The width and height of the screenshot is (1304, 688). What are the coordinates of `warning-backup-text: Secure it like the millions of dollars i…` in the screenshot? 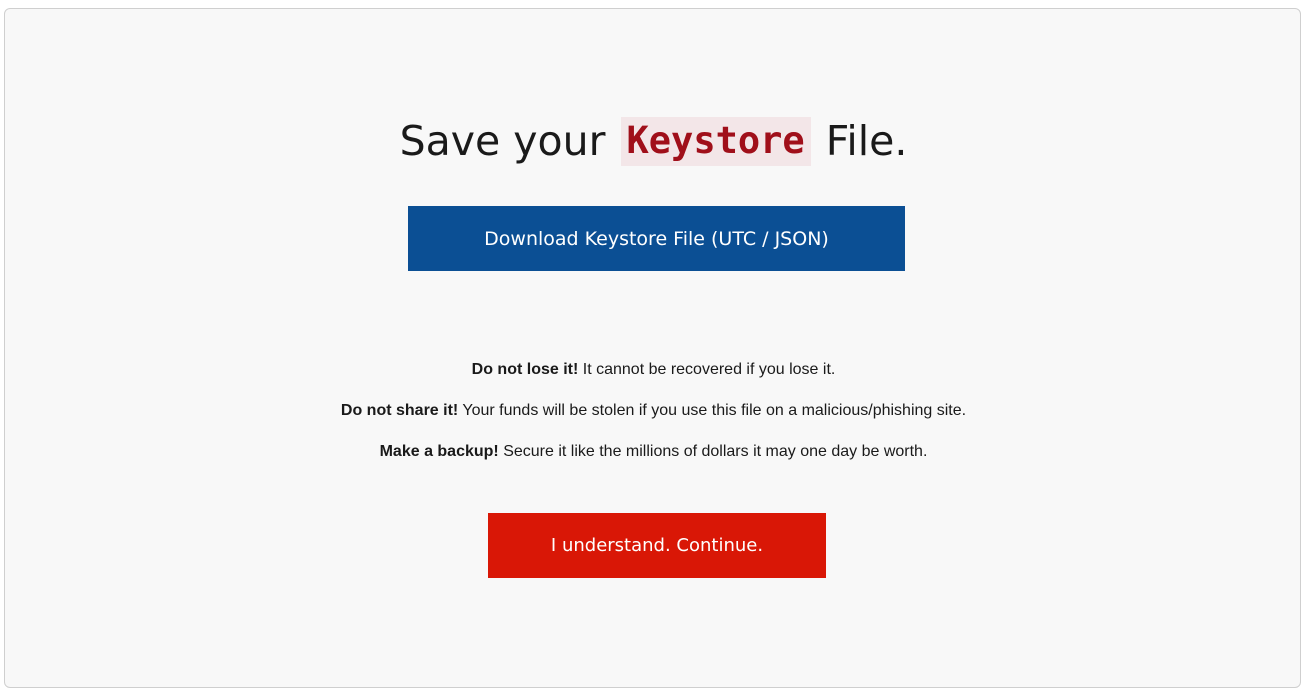 It's located at (713, 451).